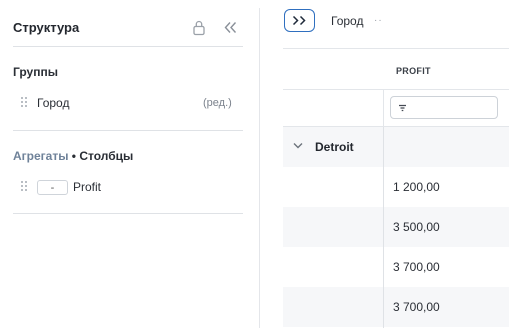 Image resolution: width=509 pixels, height=328 pixels. Describe the element at coordinates (378, 20) in the screenshot. I see `group-chip-more: ··` at that location.